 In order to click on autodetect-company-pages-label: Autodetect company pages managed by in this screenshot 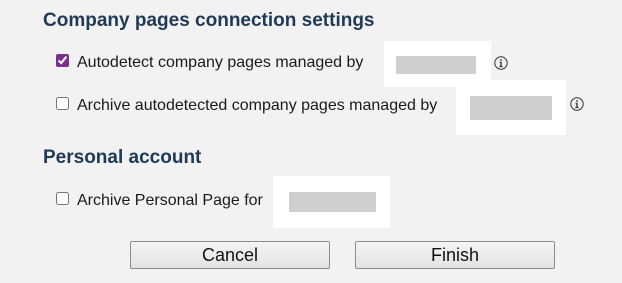, I will do `click(220, 62)`.